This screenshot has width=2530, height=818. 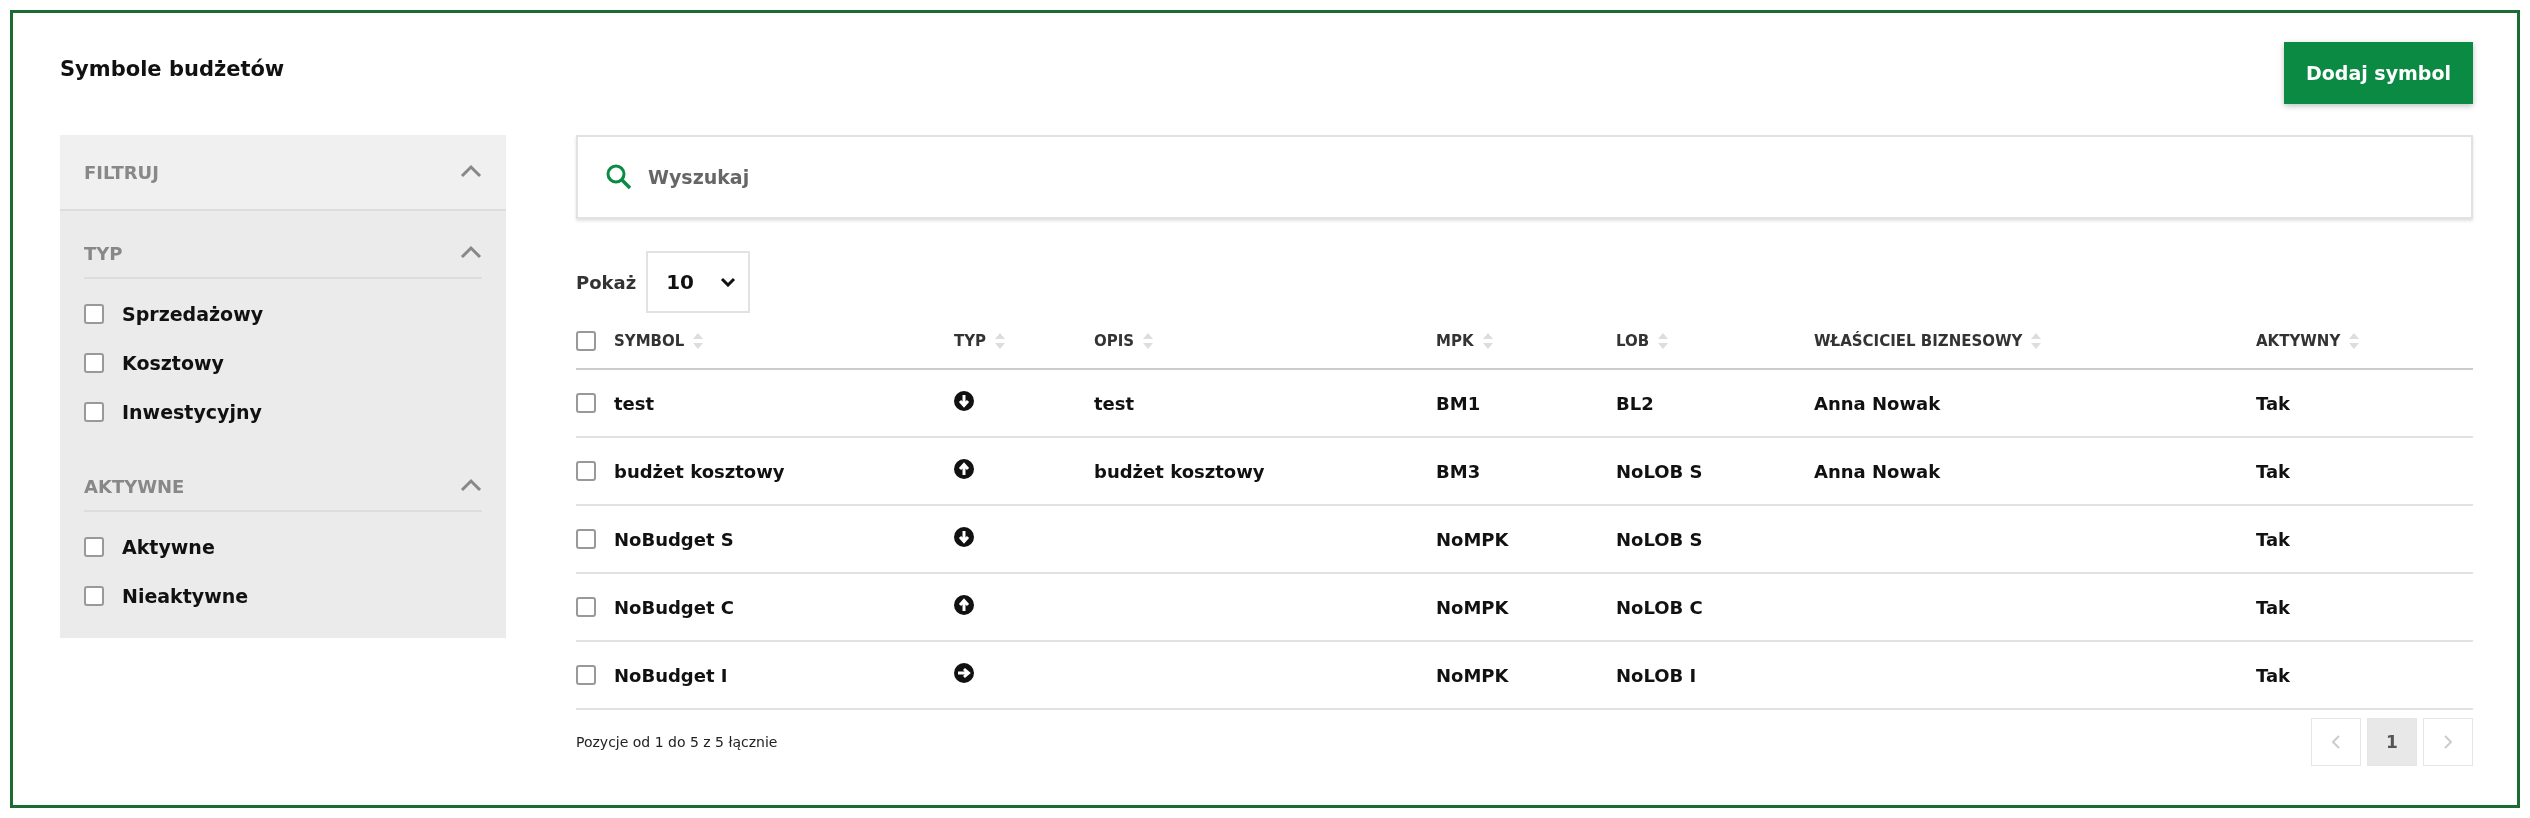 I want to click on table-cell-text: BM1, so click(x=1459, y=403).